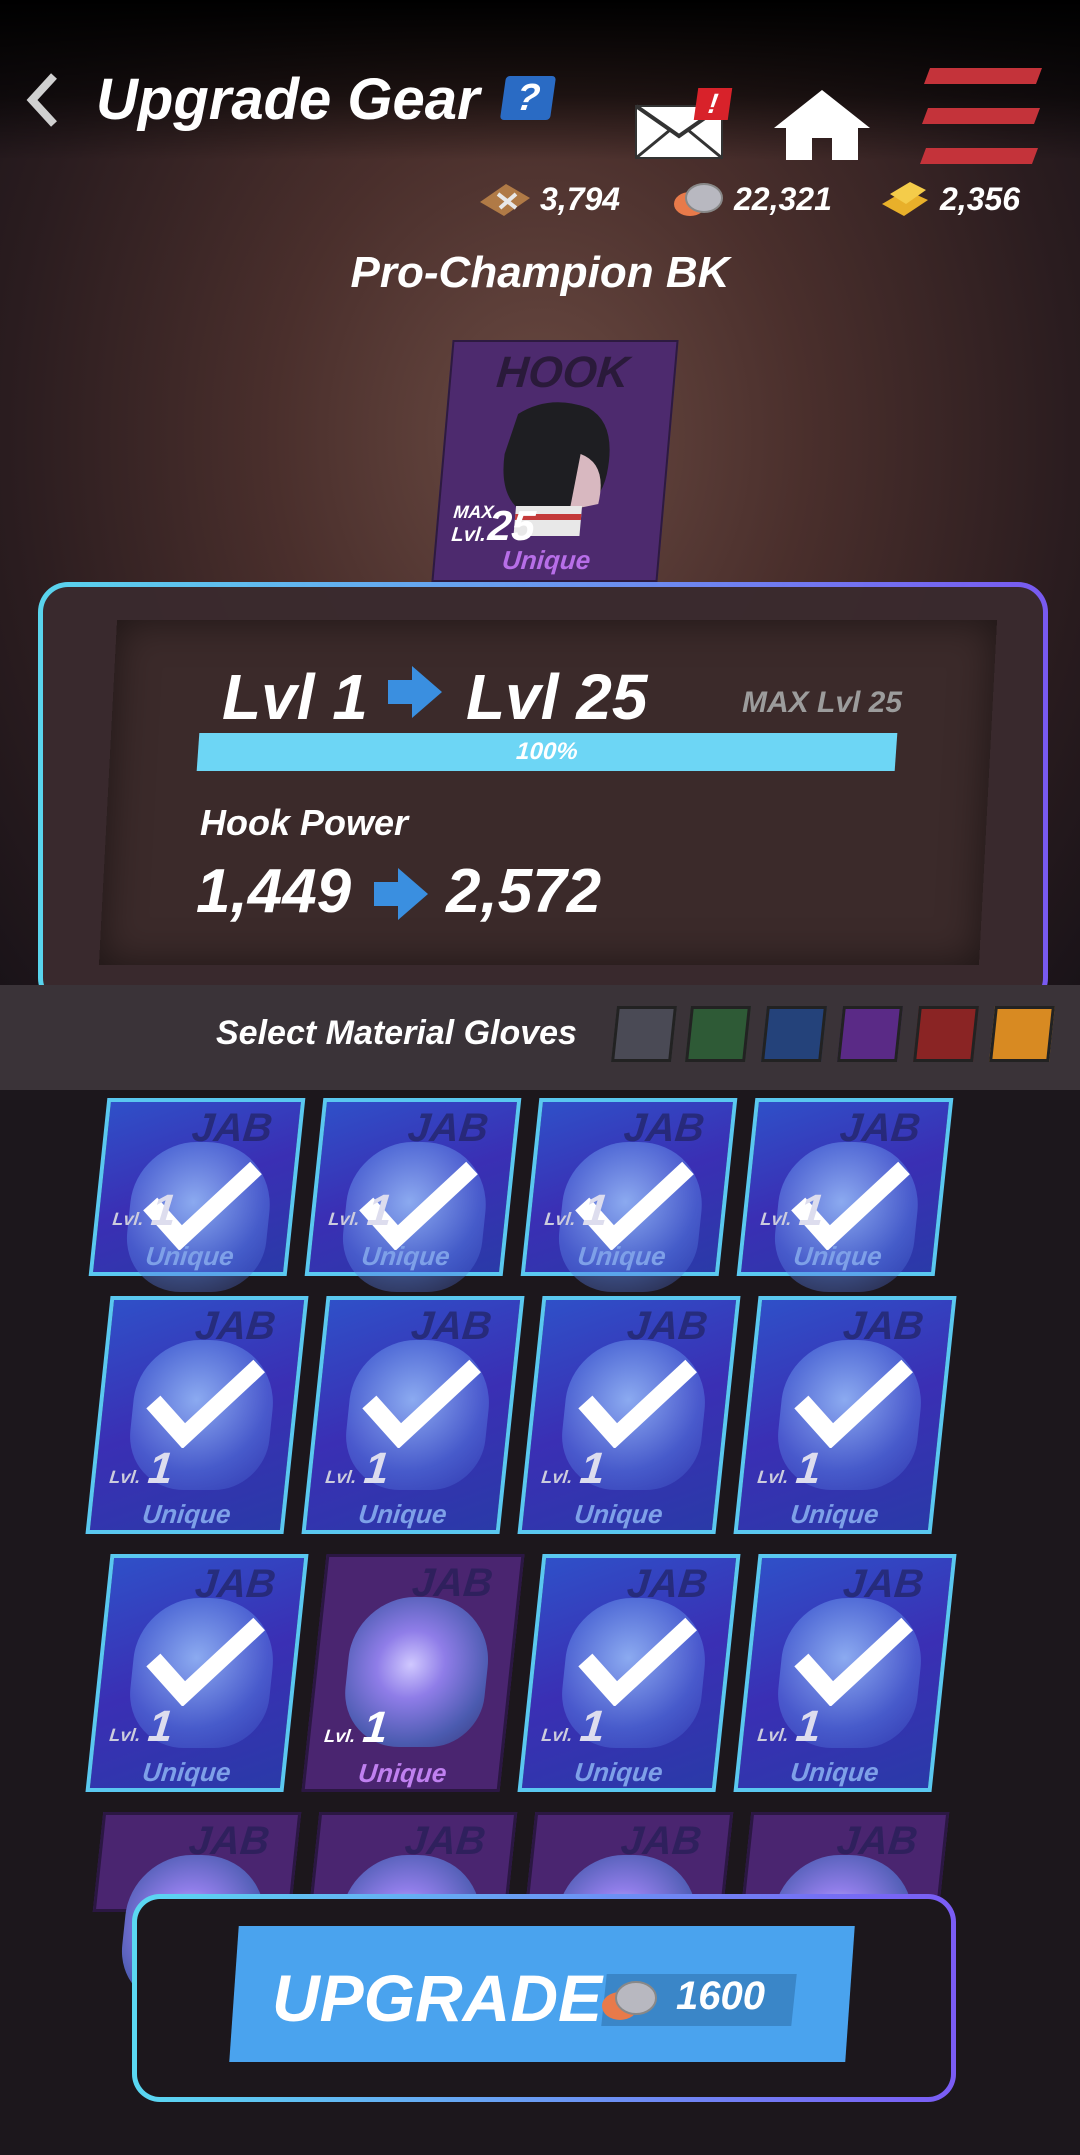  Describe the element at coordinates (751, 199) in the screenshot. I see `currency-coins: 22,321` at that location.